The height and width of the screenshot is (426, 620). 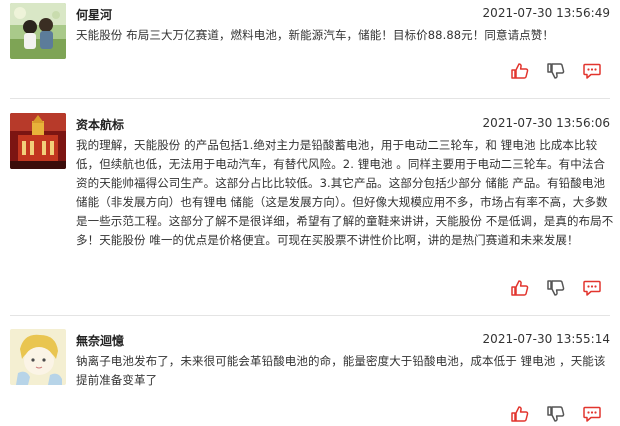 I want to click on comment-time: 2021-07-30 13:55:14, so click(x=546, y=339).